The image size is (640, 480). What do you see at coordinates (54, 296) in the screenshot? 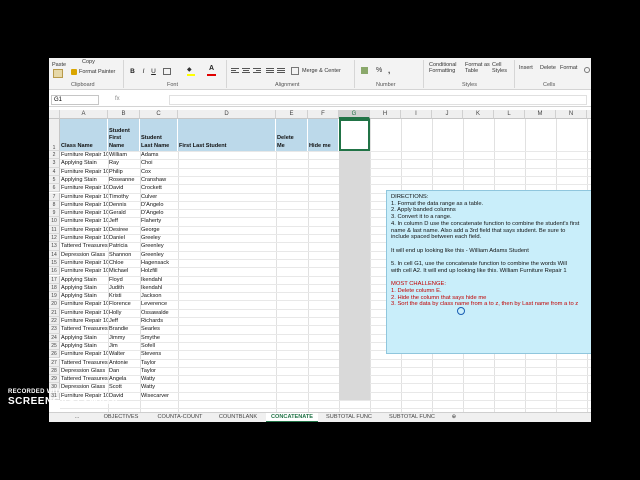
I see `row-header: 19` at bounding box center [54, 296].